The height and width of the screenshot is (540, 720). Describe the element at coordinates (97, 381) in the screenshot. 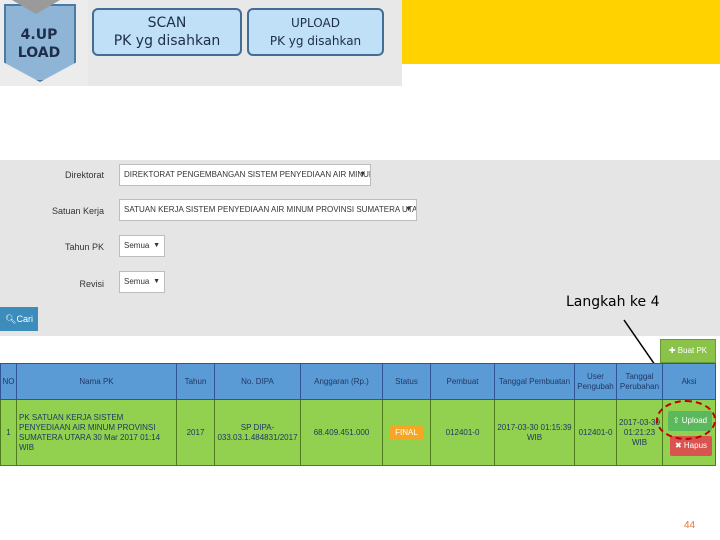

I see `header-nama-pk: Nama PK` at that location.